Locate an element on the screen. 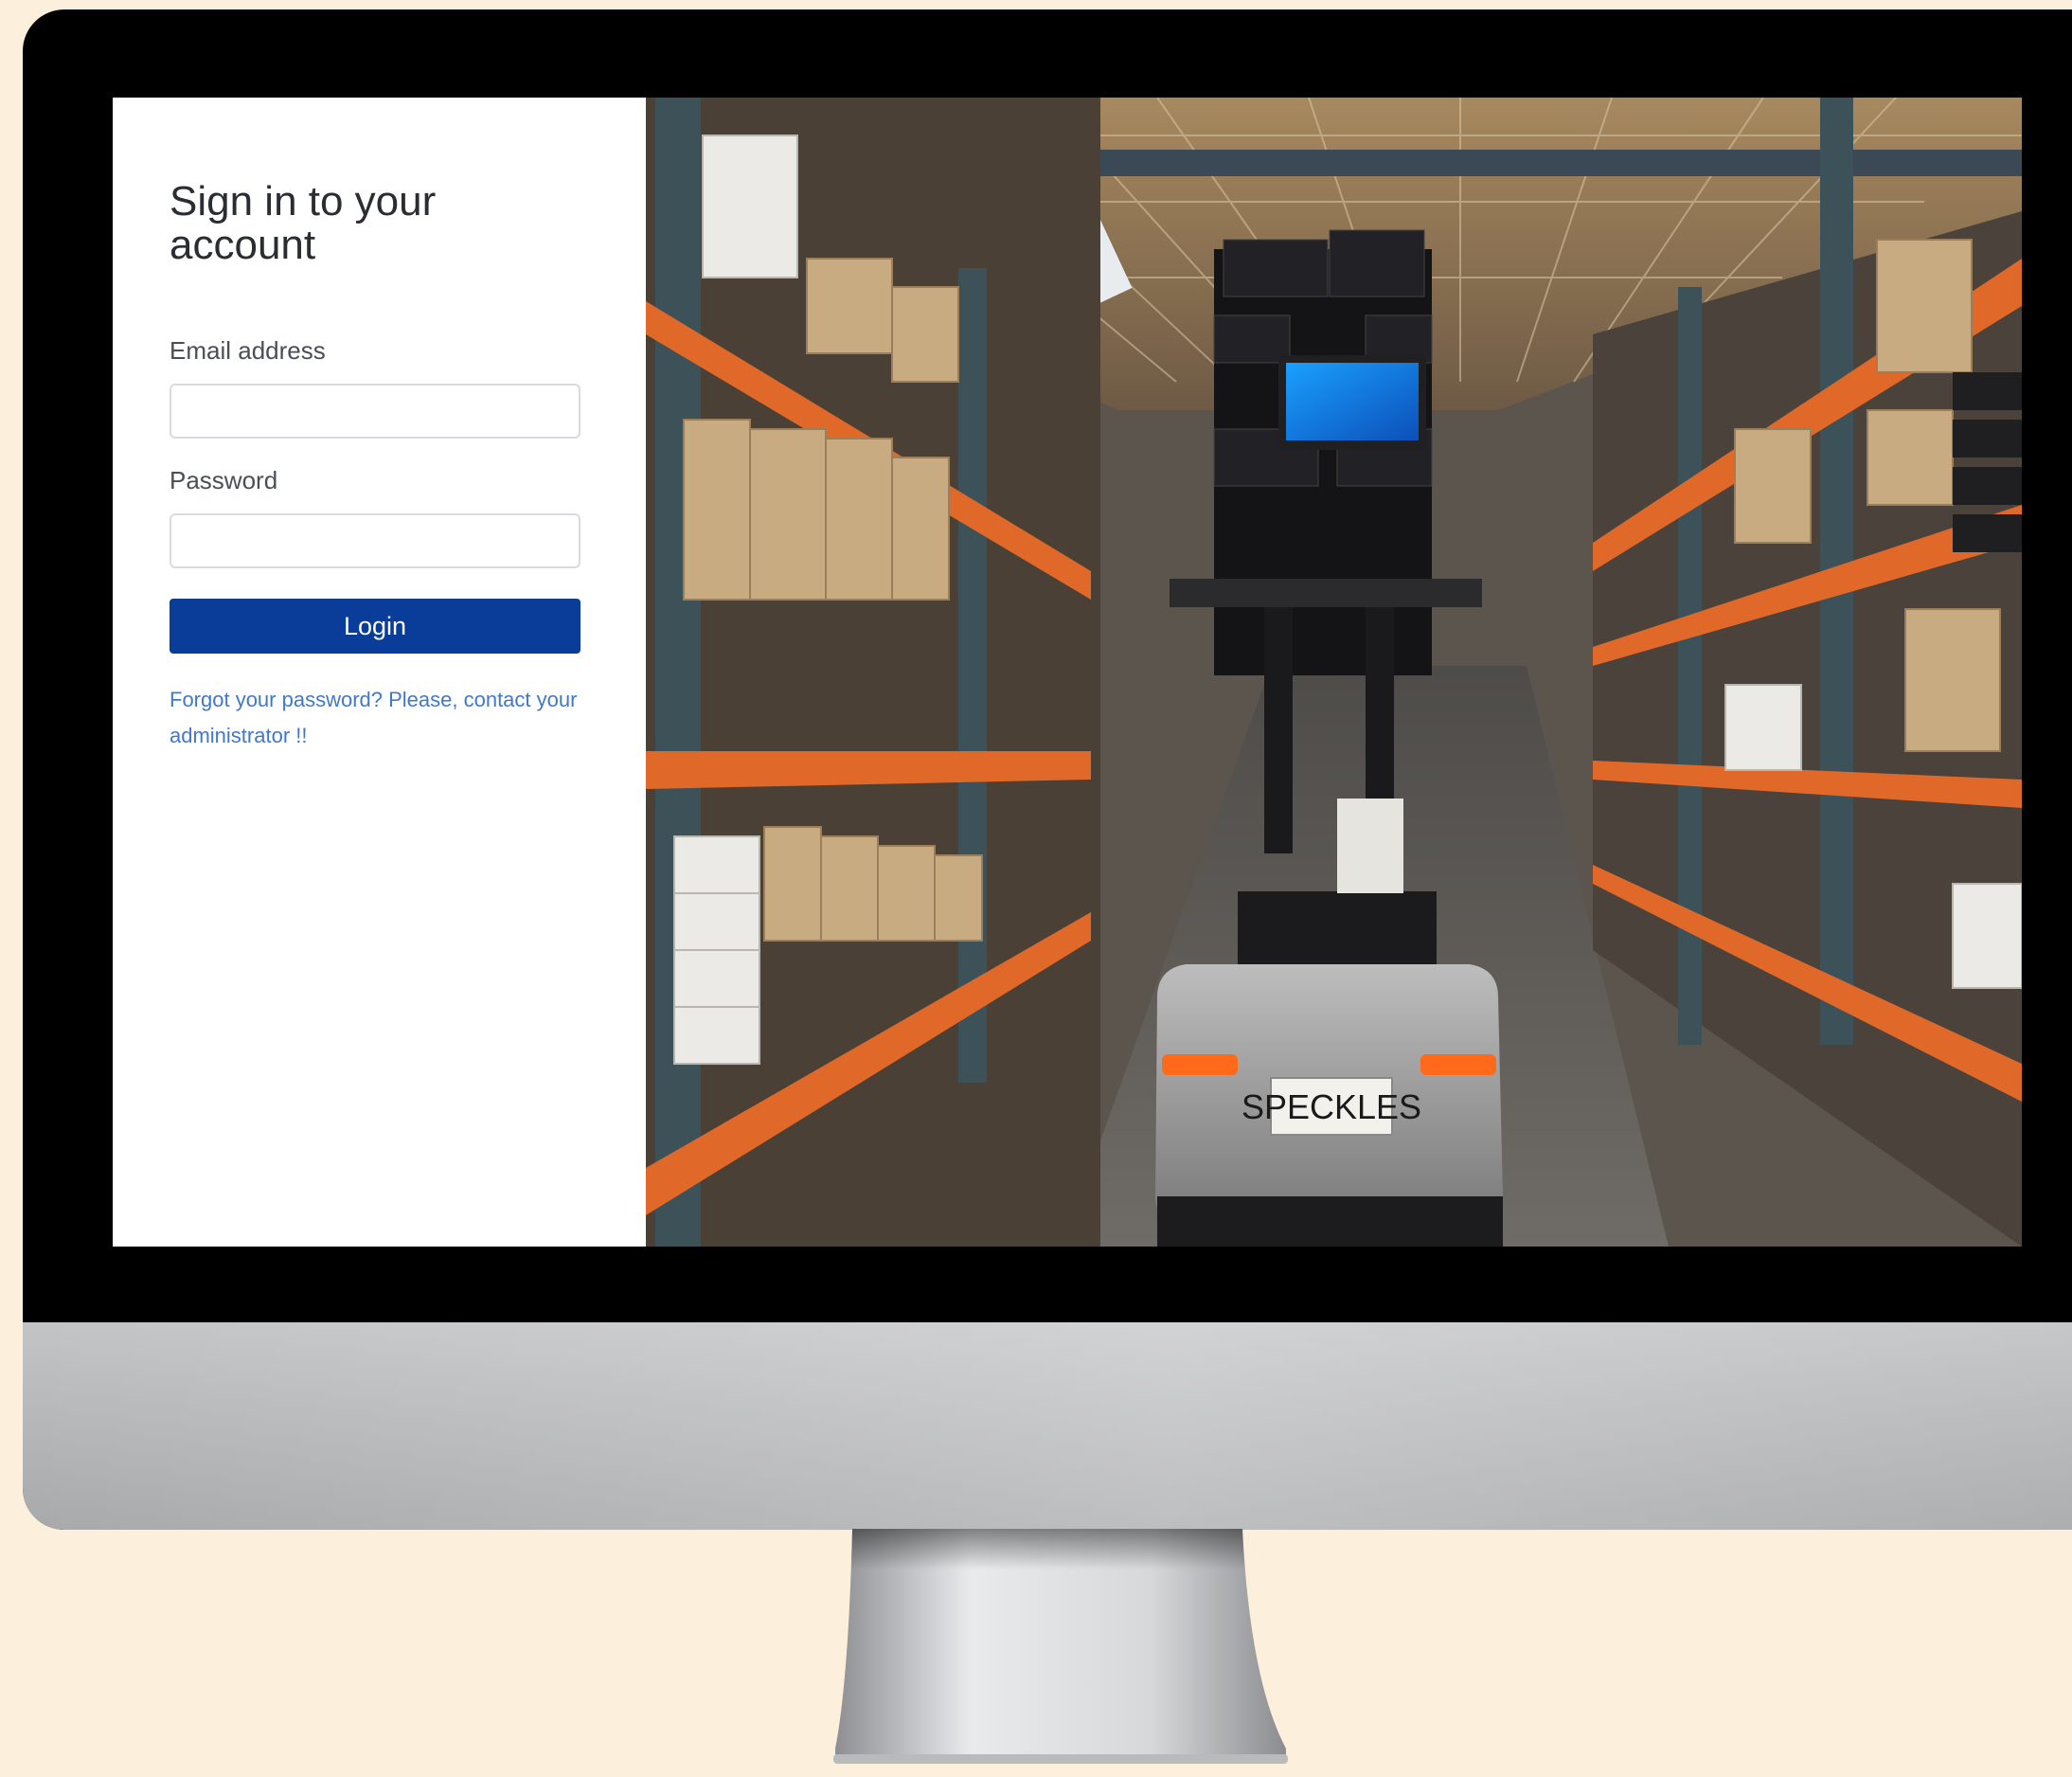 The image size is (2072, 1777). monitor-chin is located at coordinates (1047, 1426).